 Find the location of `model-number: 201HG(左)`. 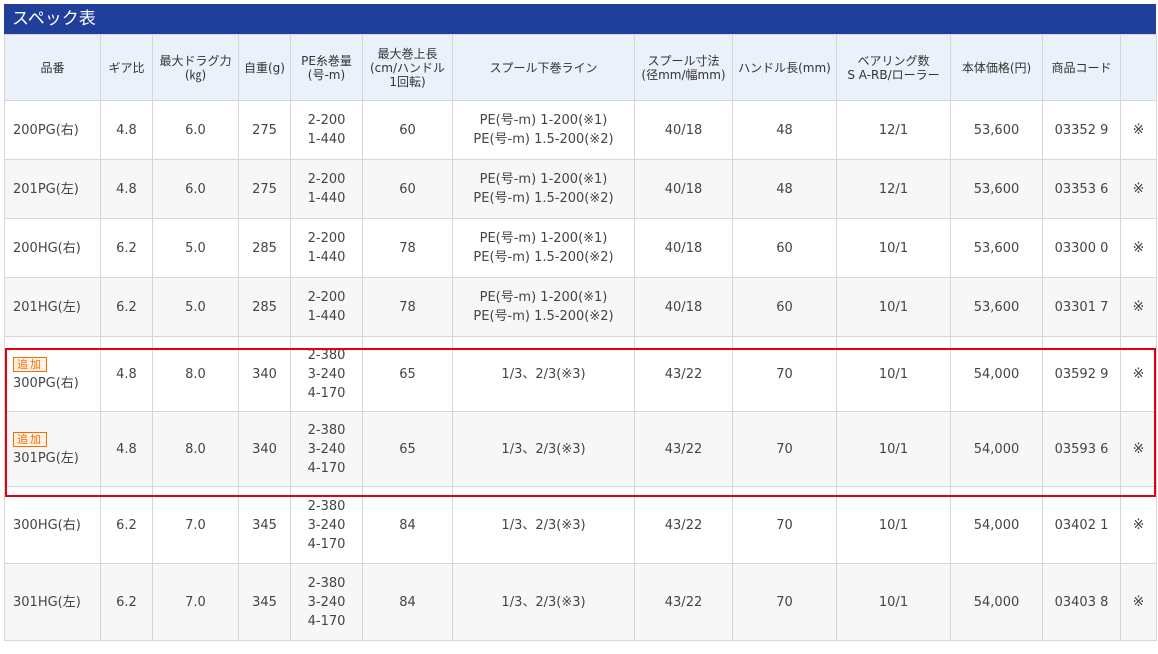

model-number: 201HG(左) is located at coordinates (47, 307).